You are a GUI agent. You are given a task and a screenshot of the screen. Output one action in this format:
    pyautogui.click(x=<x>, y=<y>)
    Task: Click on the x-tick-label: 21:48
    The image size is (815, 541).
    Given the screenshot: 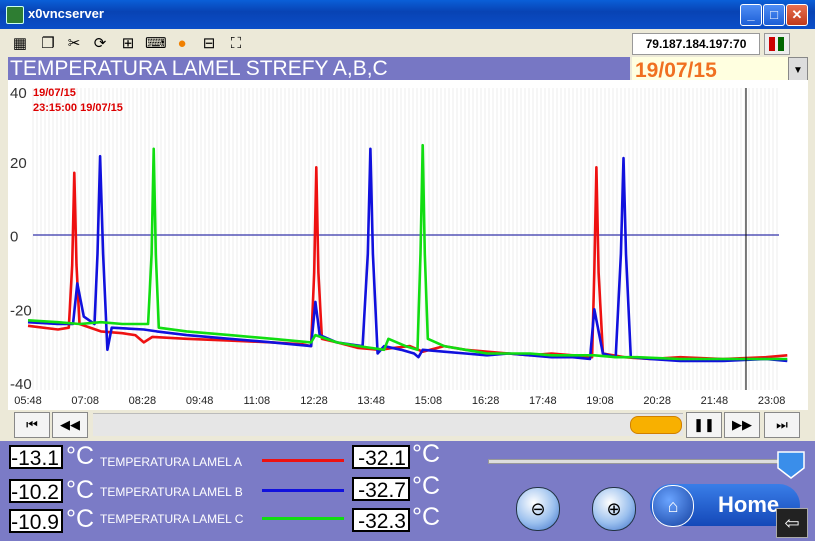 What is the action you would take?
    pyautogui.click(x=715, y=401)
    